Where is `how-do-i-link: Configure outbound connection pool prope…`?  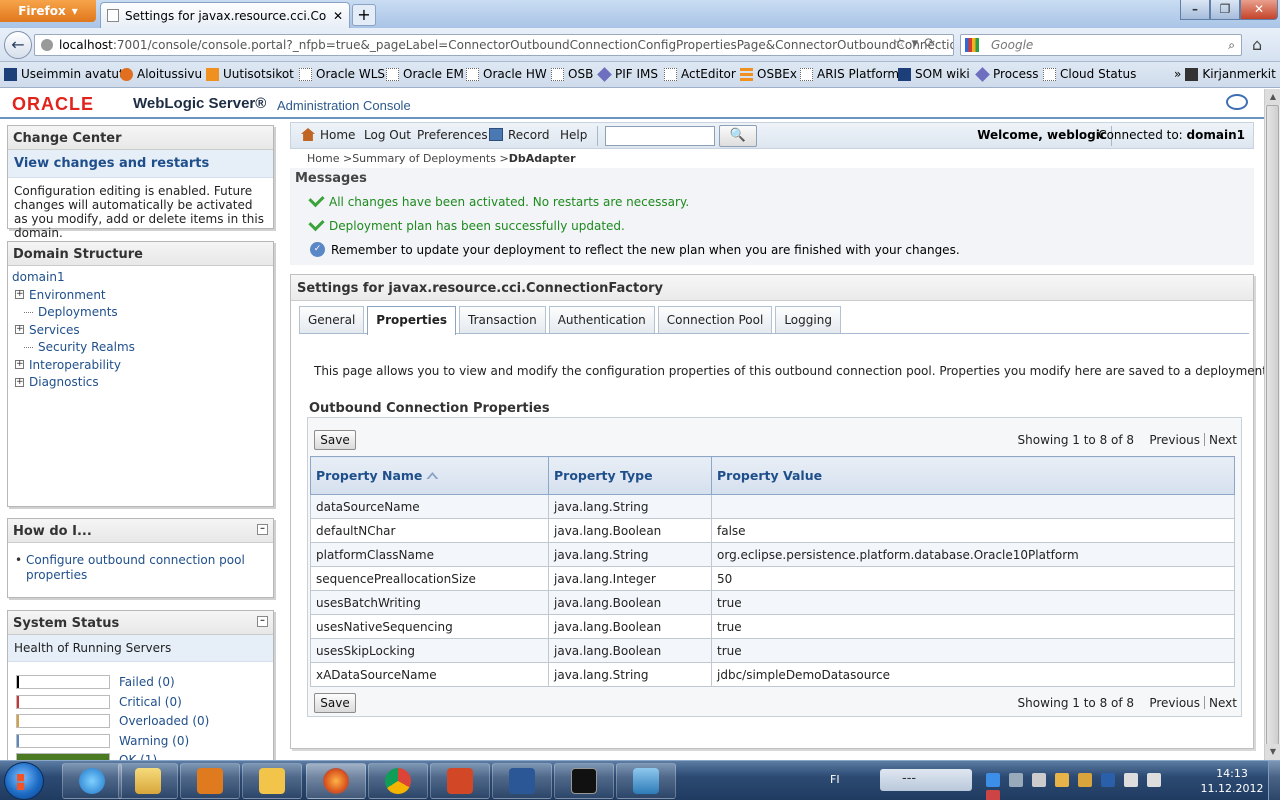
how-do-i-link: Configure outbound connection pool prope… is located at coordinates (140, 566).